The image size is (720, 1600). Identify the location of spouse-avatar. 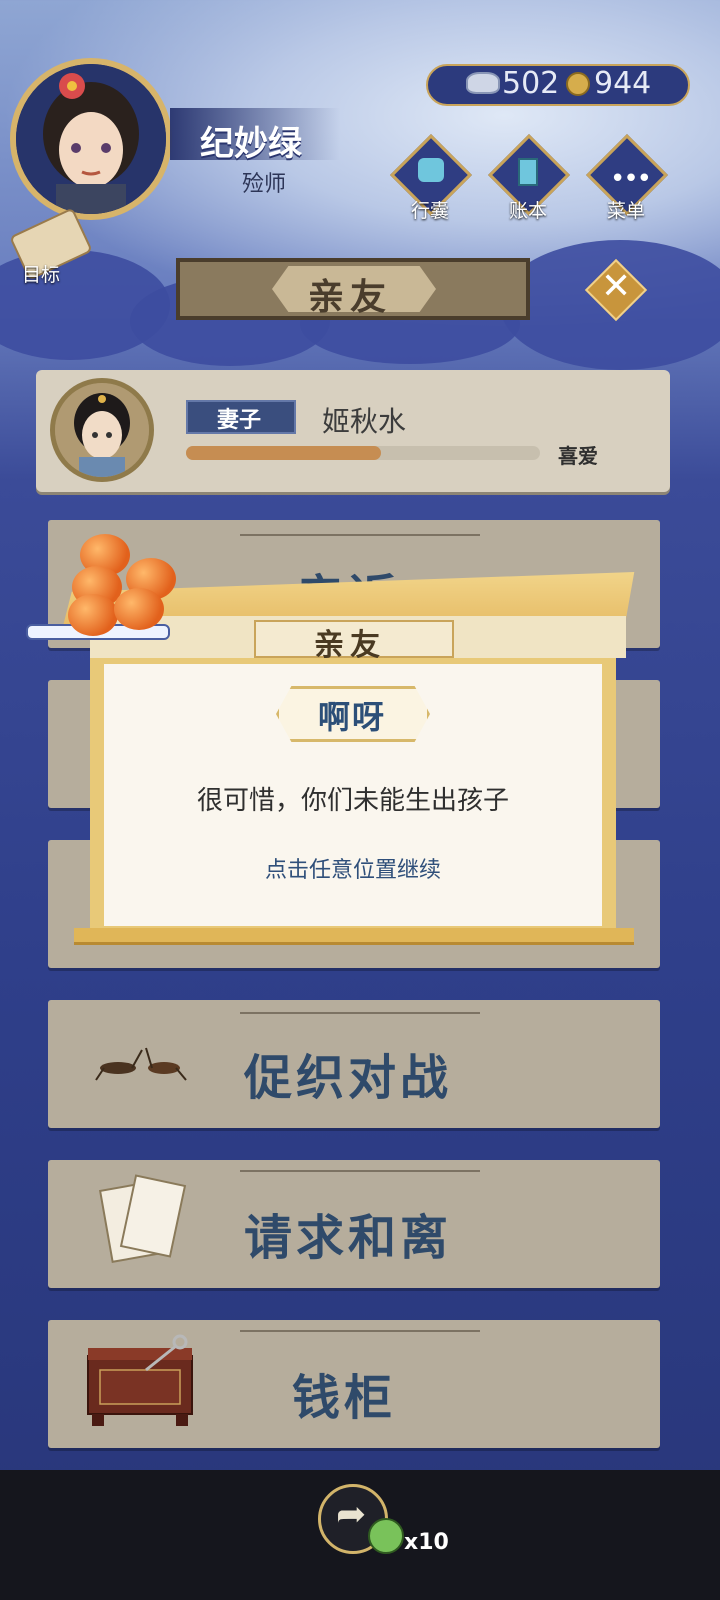
(102, 430).